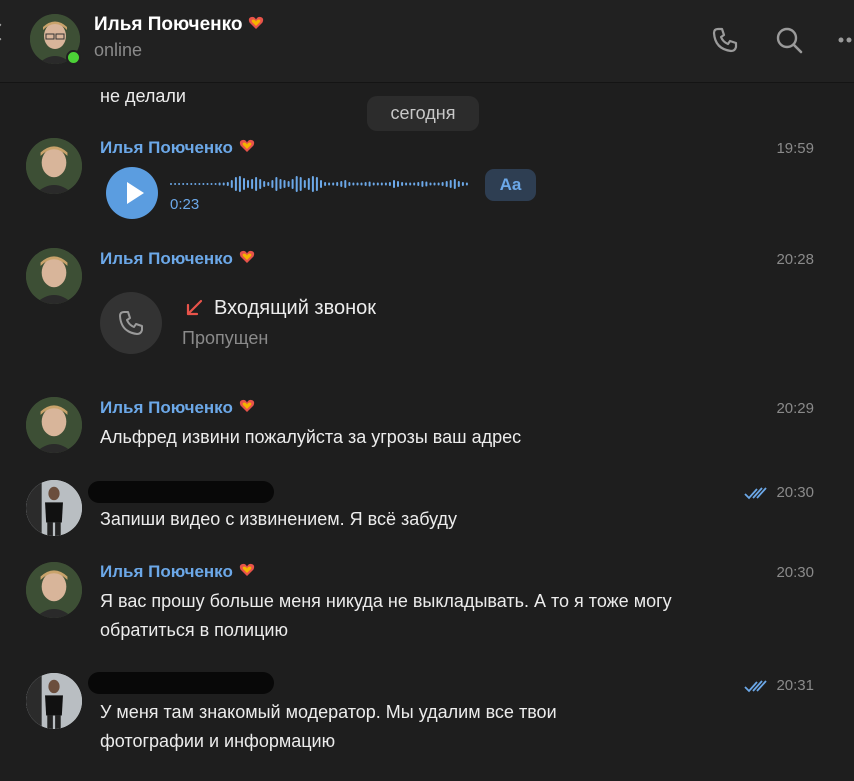 Image resolution: width=854 pixels, height=781 pixels. I want to click on header-status: online, so click(118, 50).